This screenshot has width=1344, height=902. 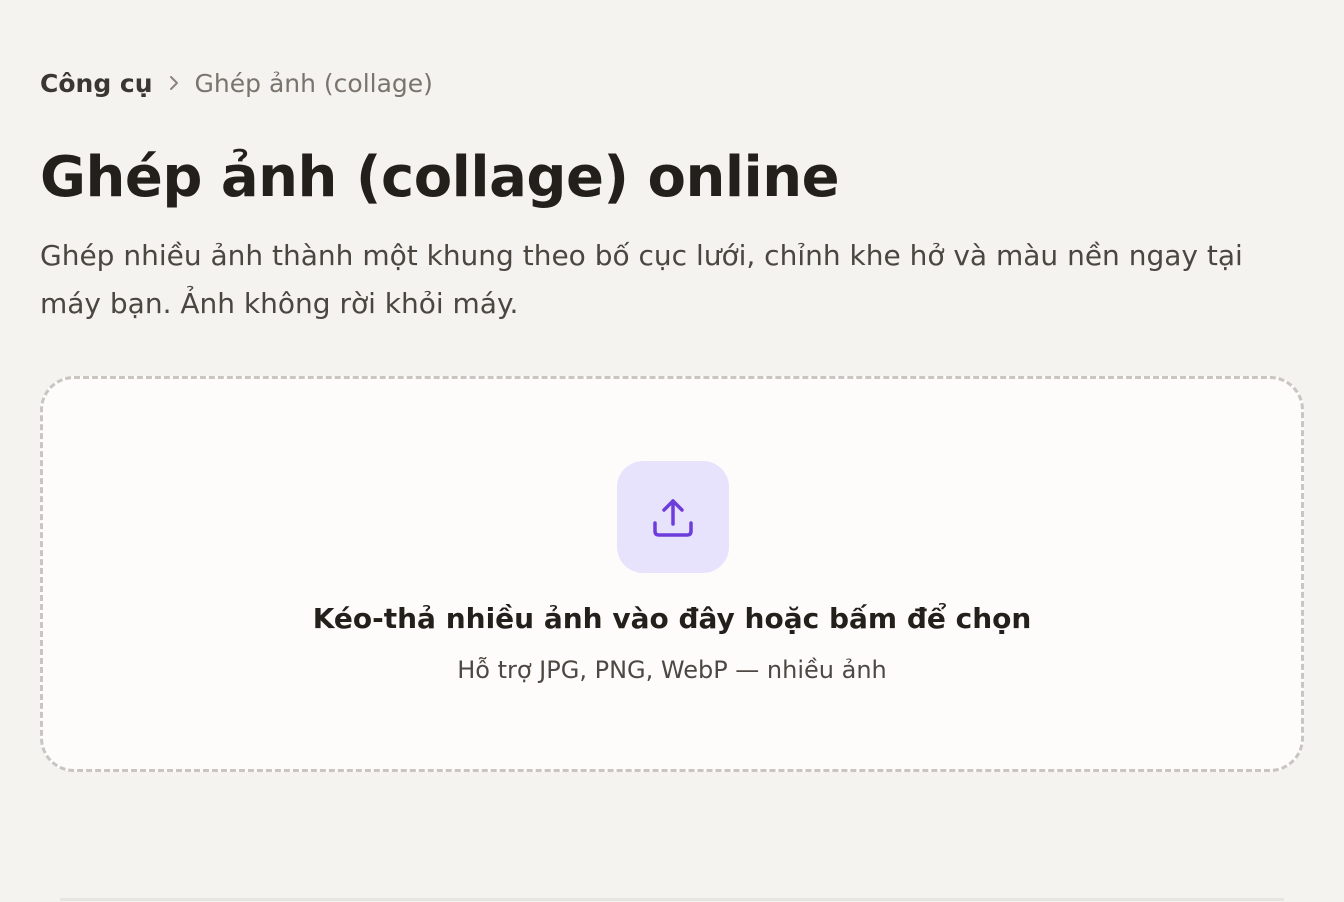 What do you see at coordinates (96, 83) in the screenshot?
I see `breadcrumb-link-tools: Công cụ` at bounding box center [96, 83].